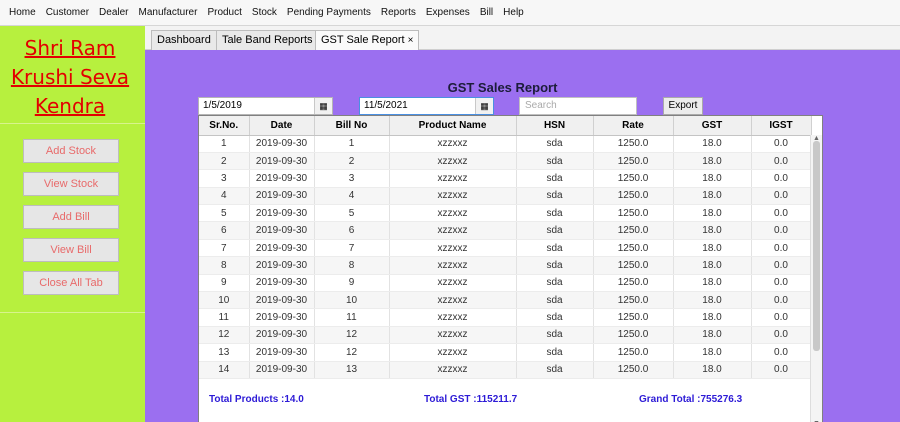 Image resolution: width=900 pixels, height=422 pixels. I want to click on column-header: Date, so click(282, 126).